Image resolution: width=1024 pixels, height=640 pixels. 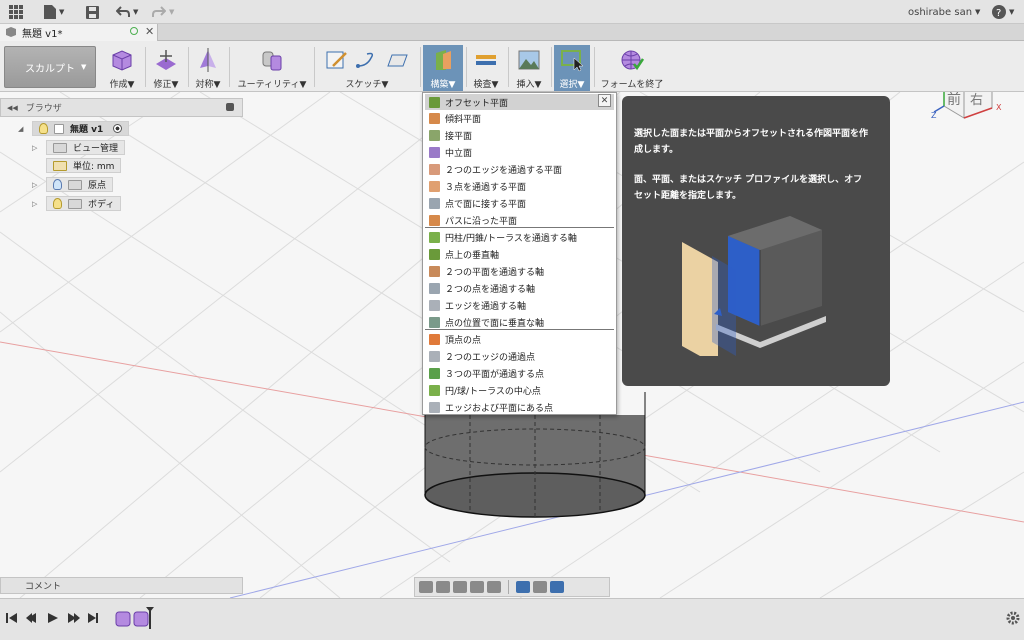 What do you see at coordinates (79, 147) in the screenshot?
I see `browser-item-view: ▷ ビュー管理` at bounding box center [79, 147].